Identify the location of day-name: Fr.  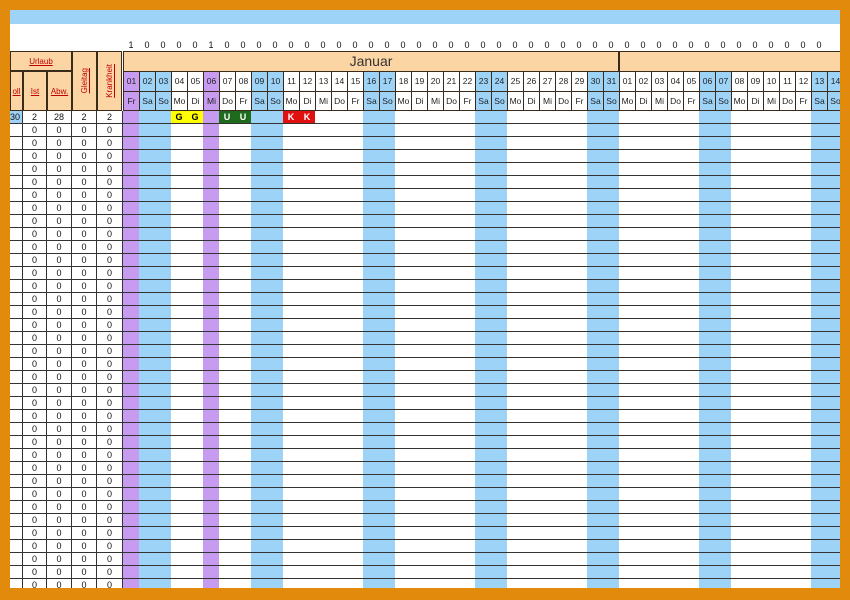
(579, 101).